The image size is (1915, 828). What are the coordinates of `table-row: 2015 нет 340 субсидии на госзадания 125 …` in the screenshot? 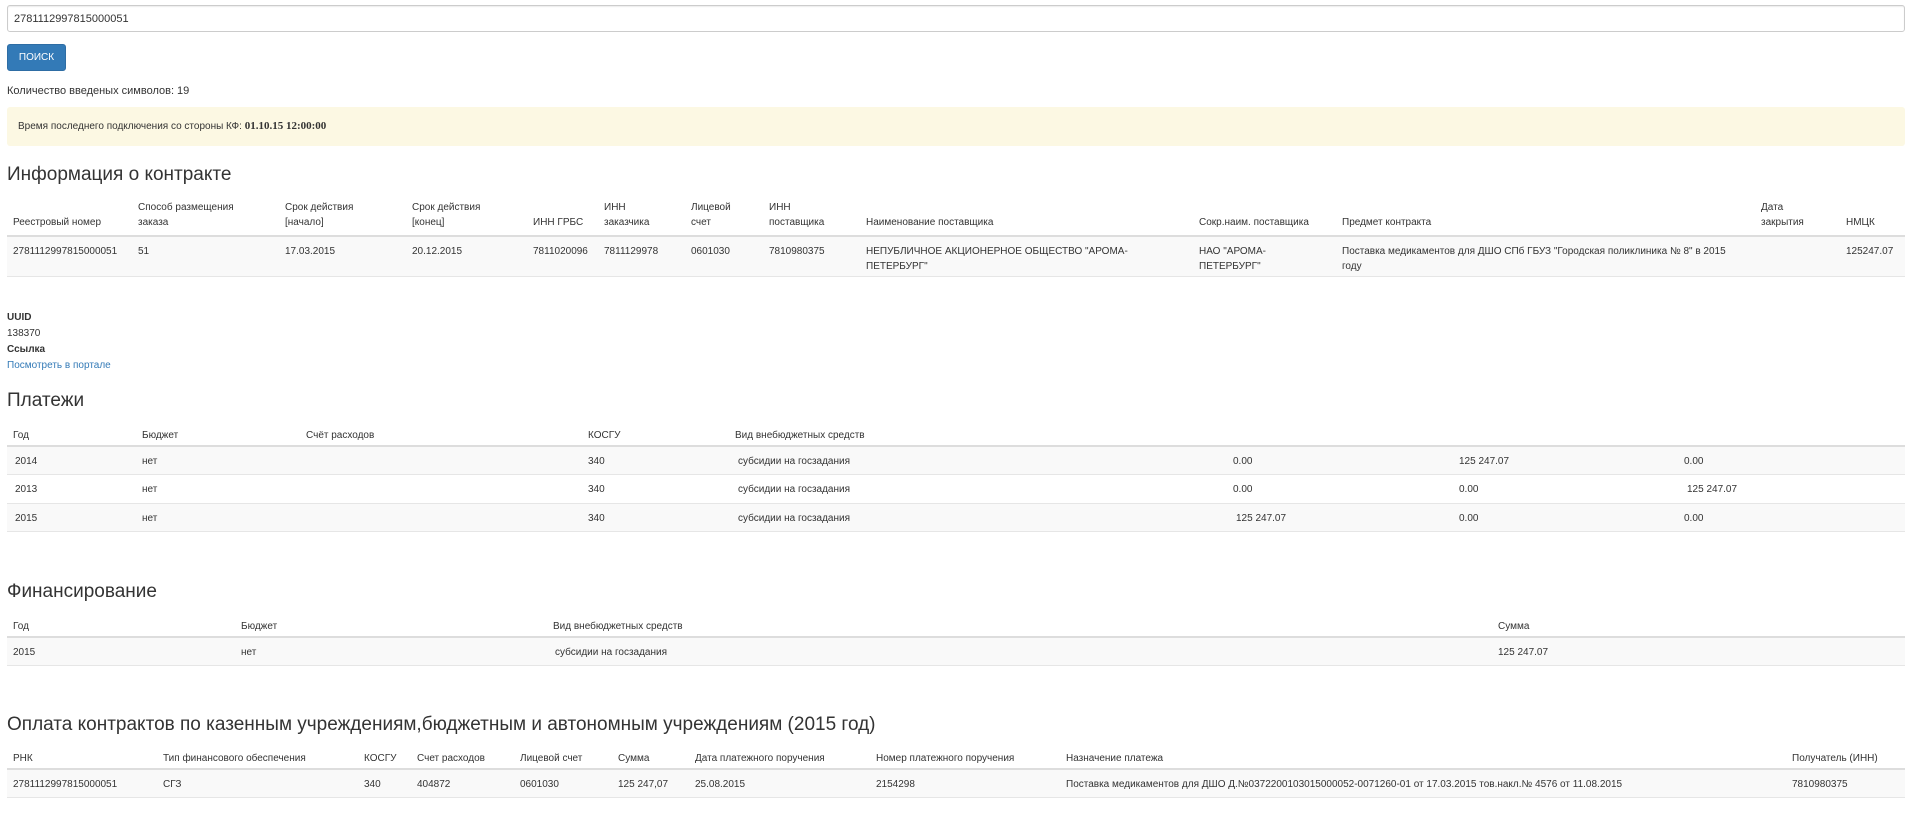 It's located at (956, 518).